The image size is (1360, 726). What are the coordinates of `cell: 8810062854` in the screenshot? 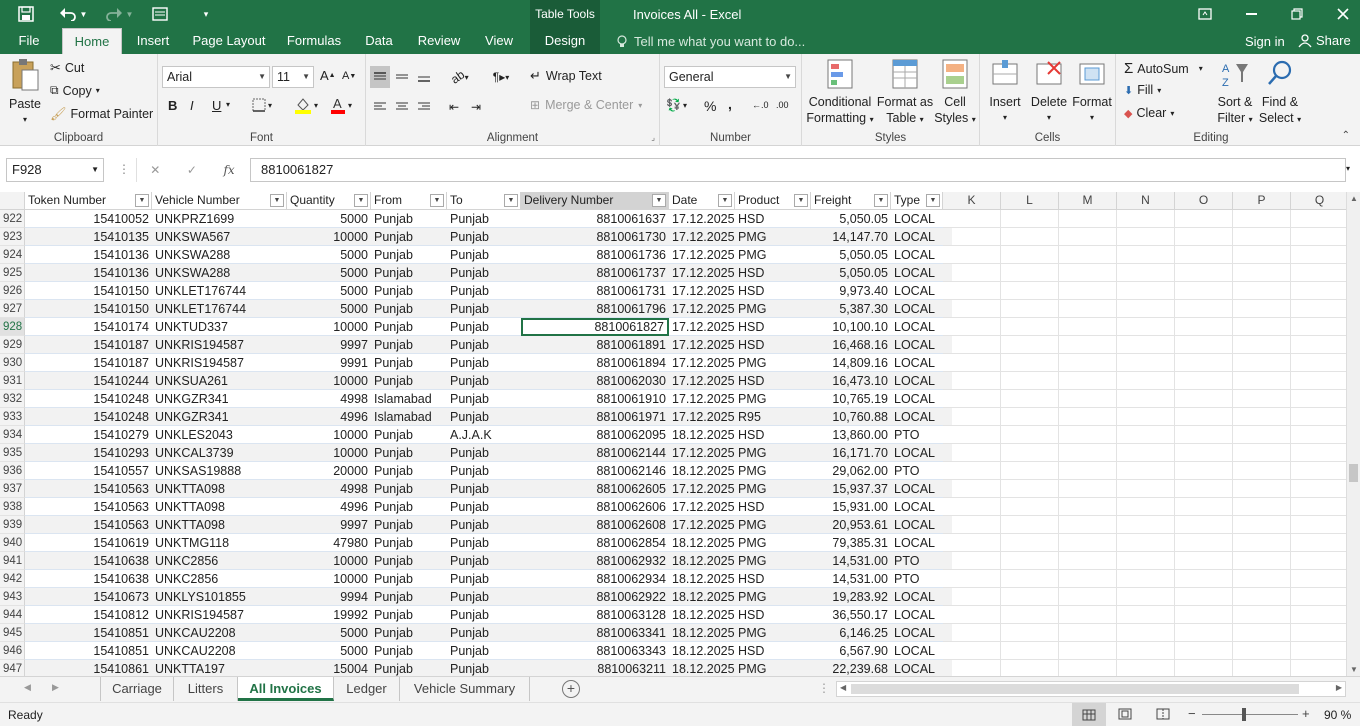 It's located at (595, 543).